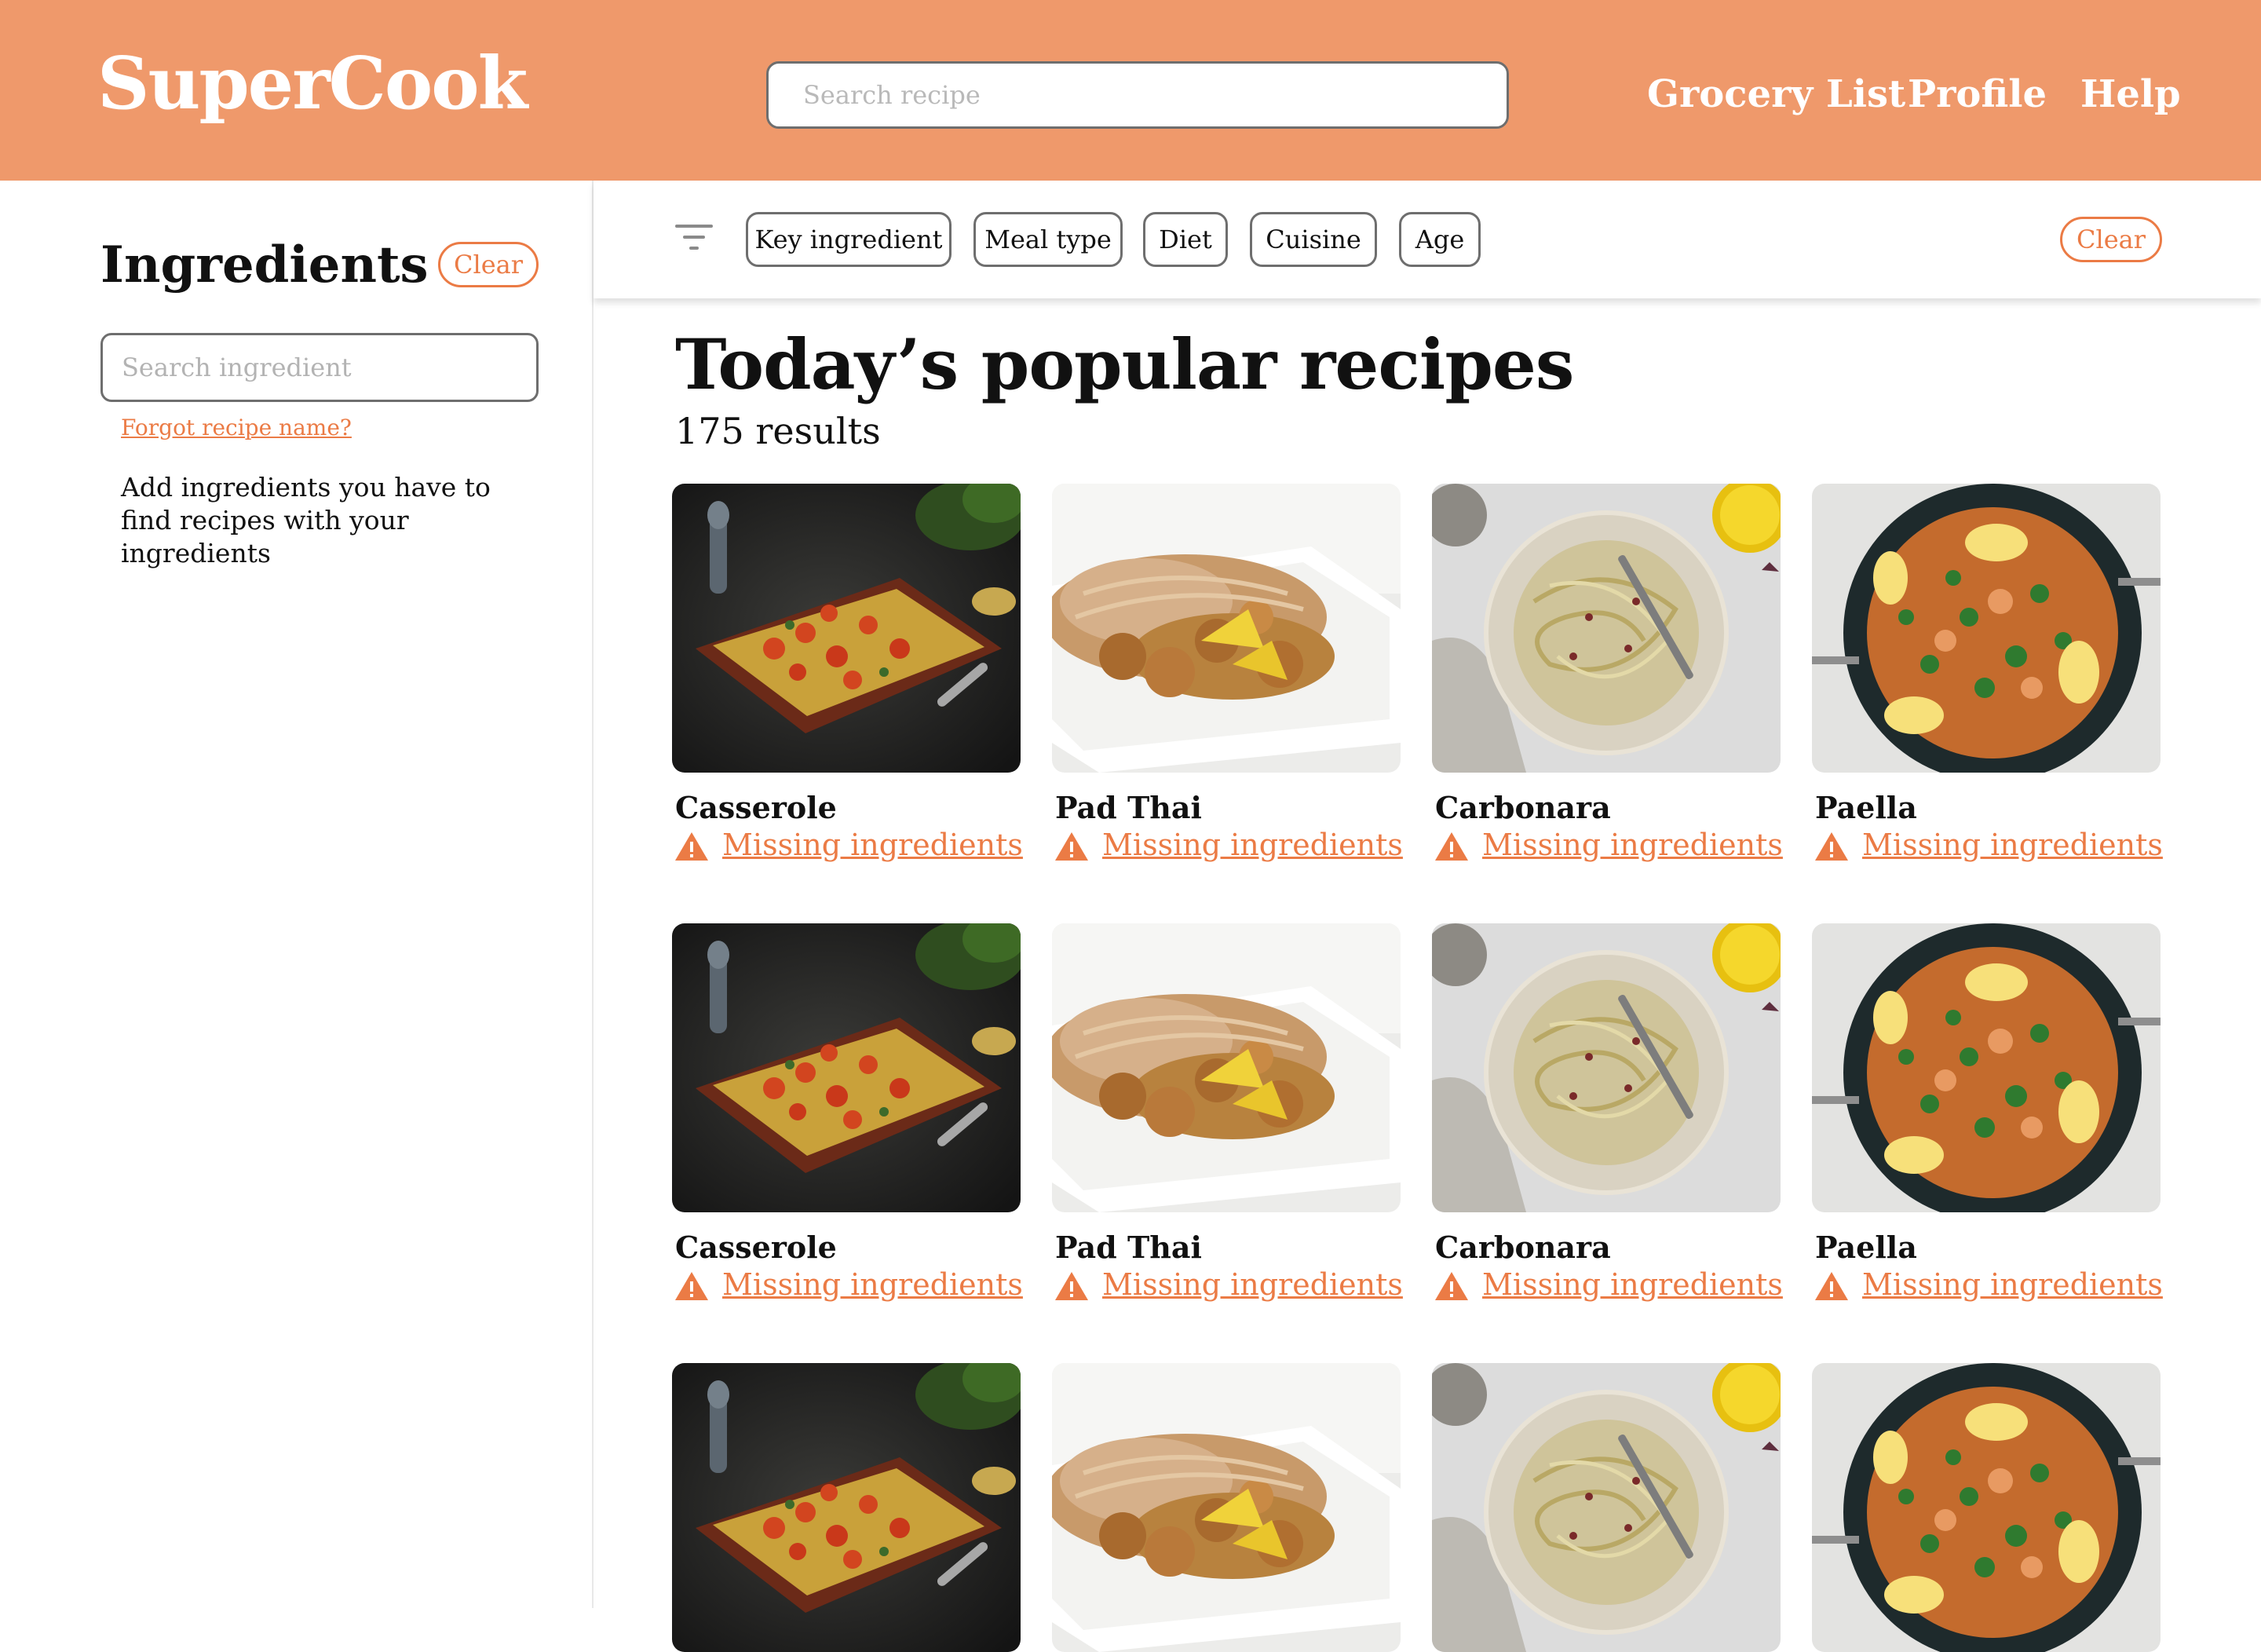 Image resolution: width=2261 pixels, height=1652 pixels. I want to click on page-title: Today’s popular recipes, so click(1125, 364).